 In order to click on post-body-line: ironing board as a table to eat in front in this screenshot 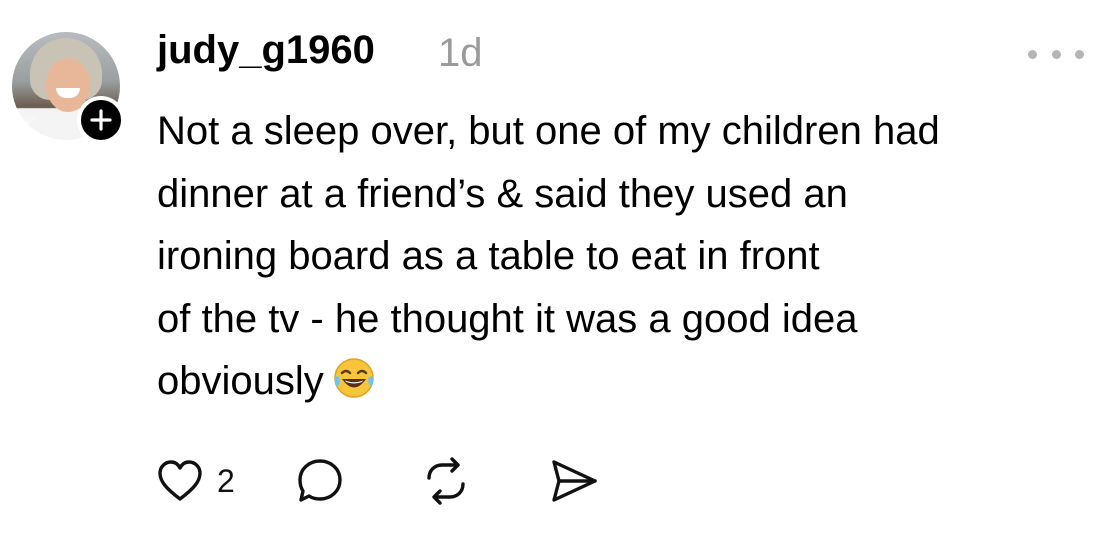, I will do `click(488, 256)`.